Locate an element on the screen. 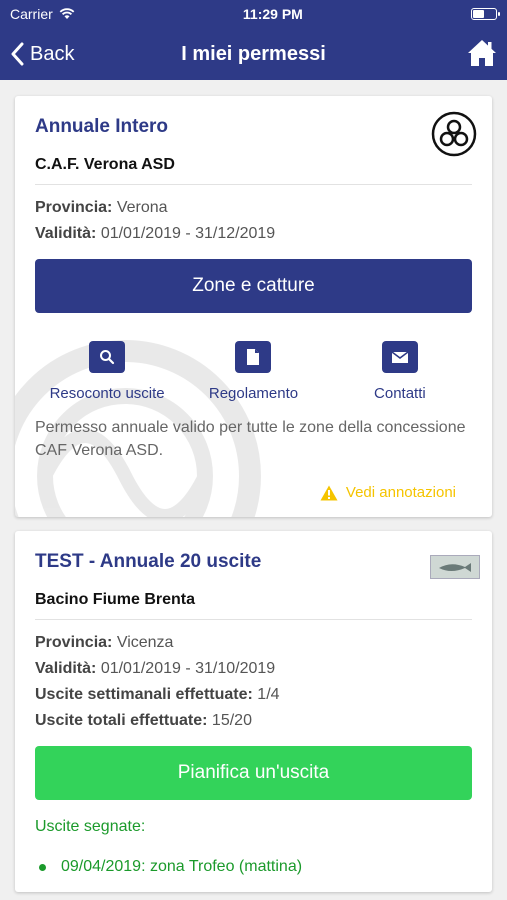  nav-bar: Back I miei permessi is located at coordinates (253, 54).